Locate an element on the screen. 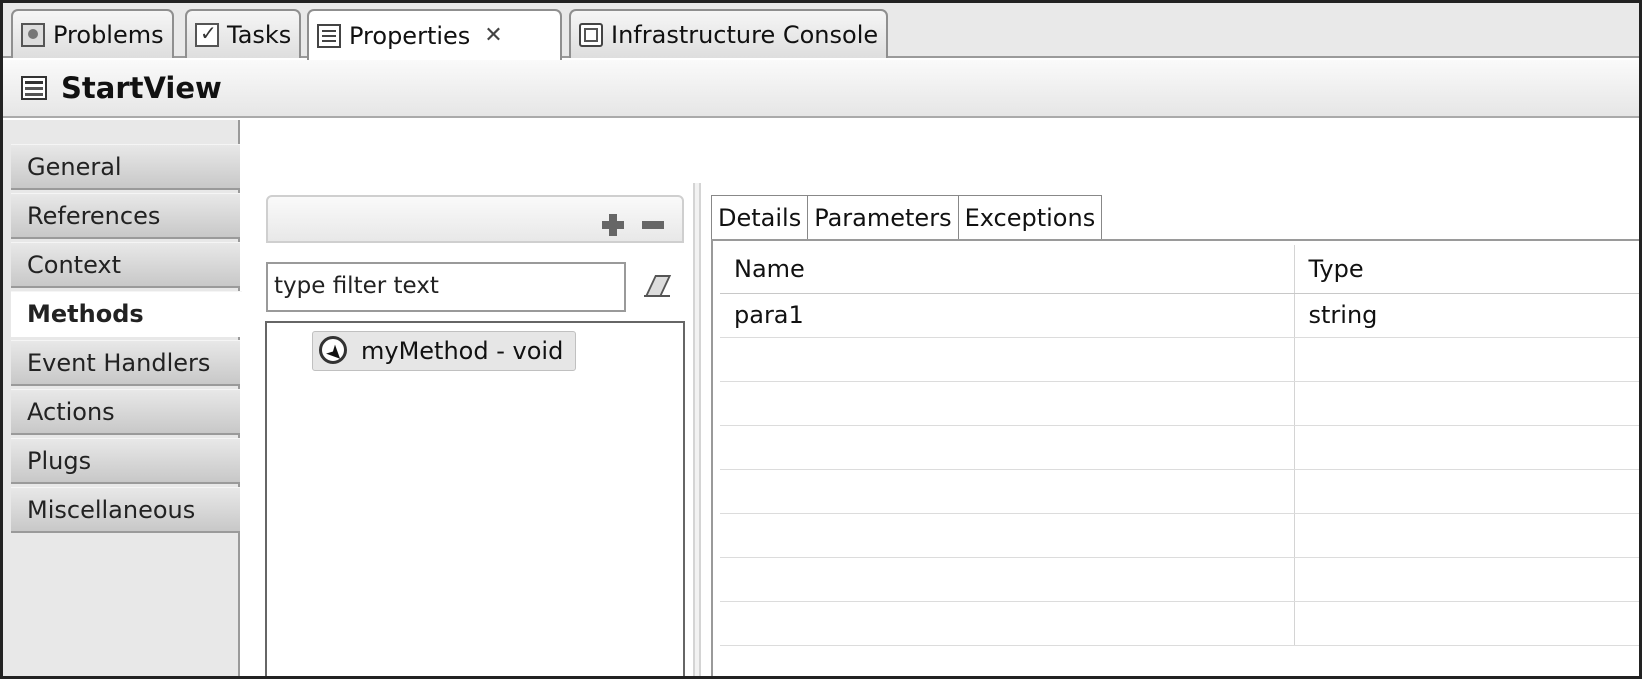 The image size is (1642, 679). tab-problems: Problems is located at coordinates (92, 33).